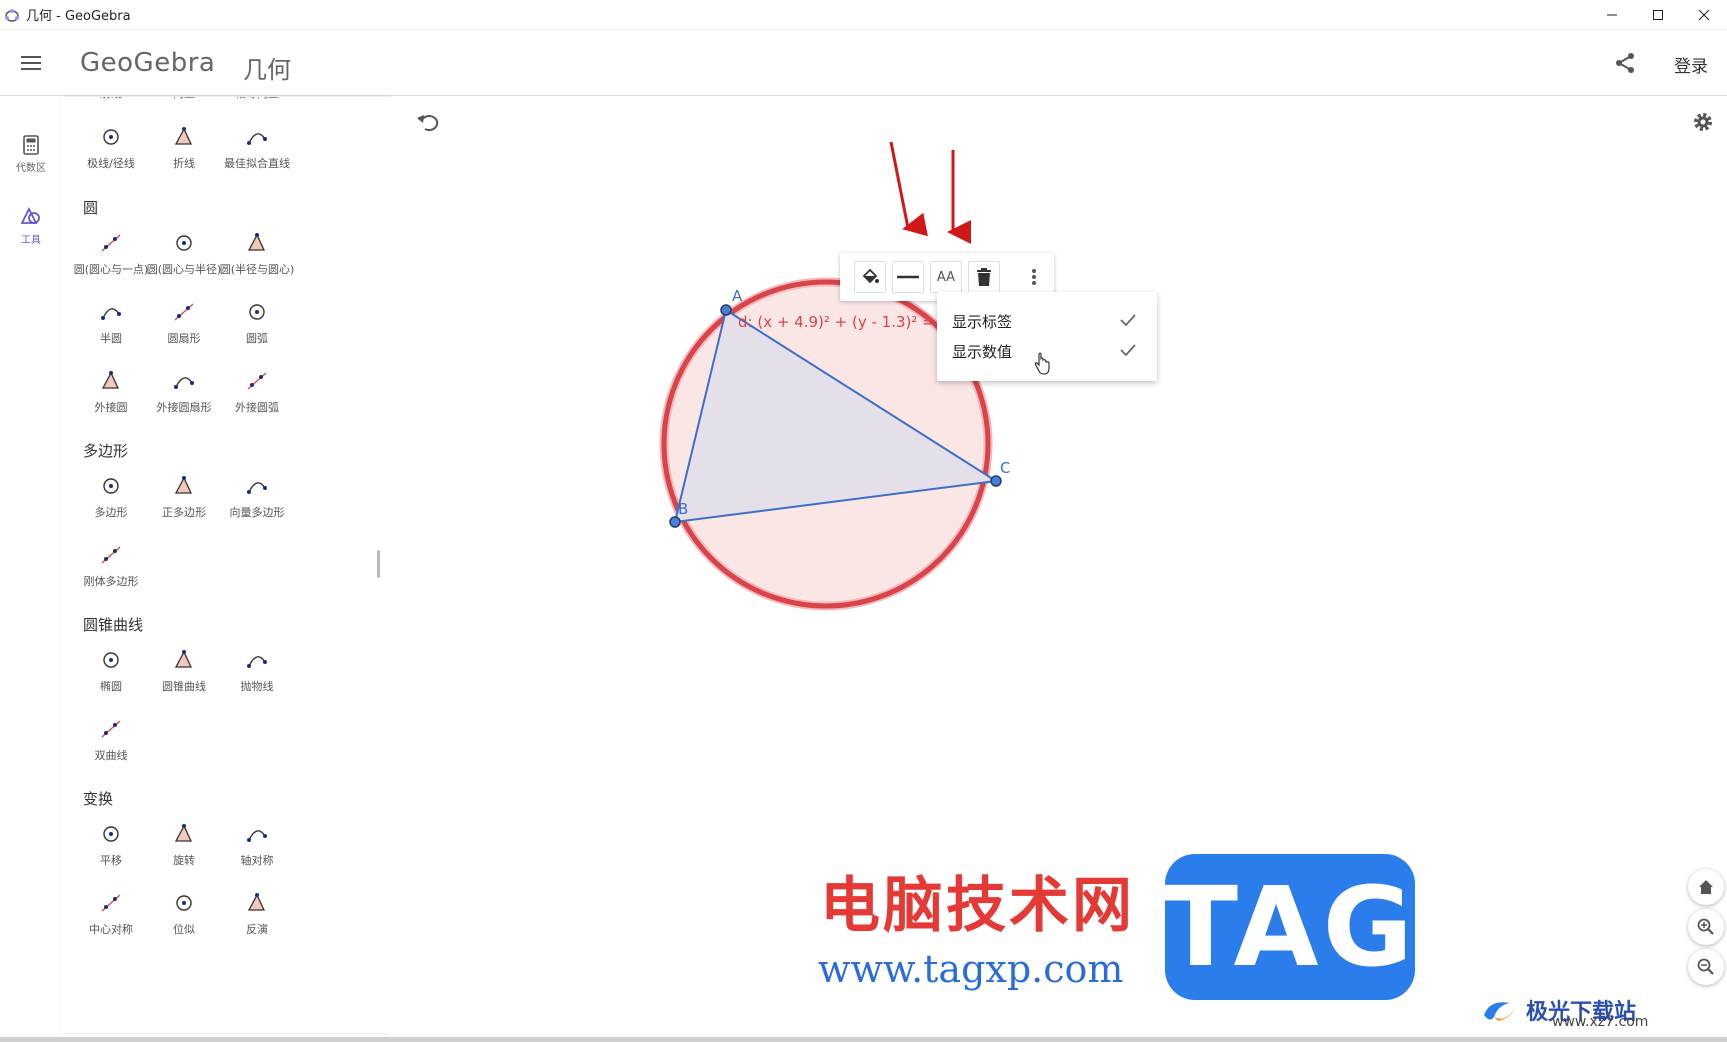  What do you see at coordinates (257, 99) in the screenshot?
I see `tool-button: 相等向量` at bounding box center [257, 99].